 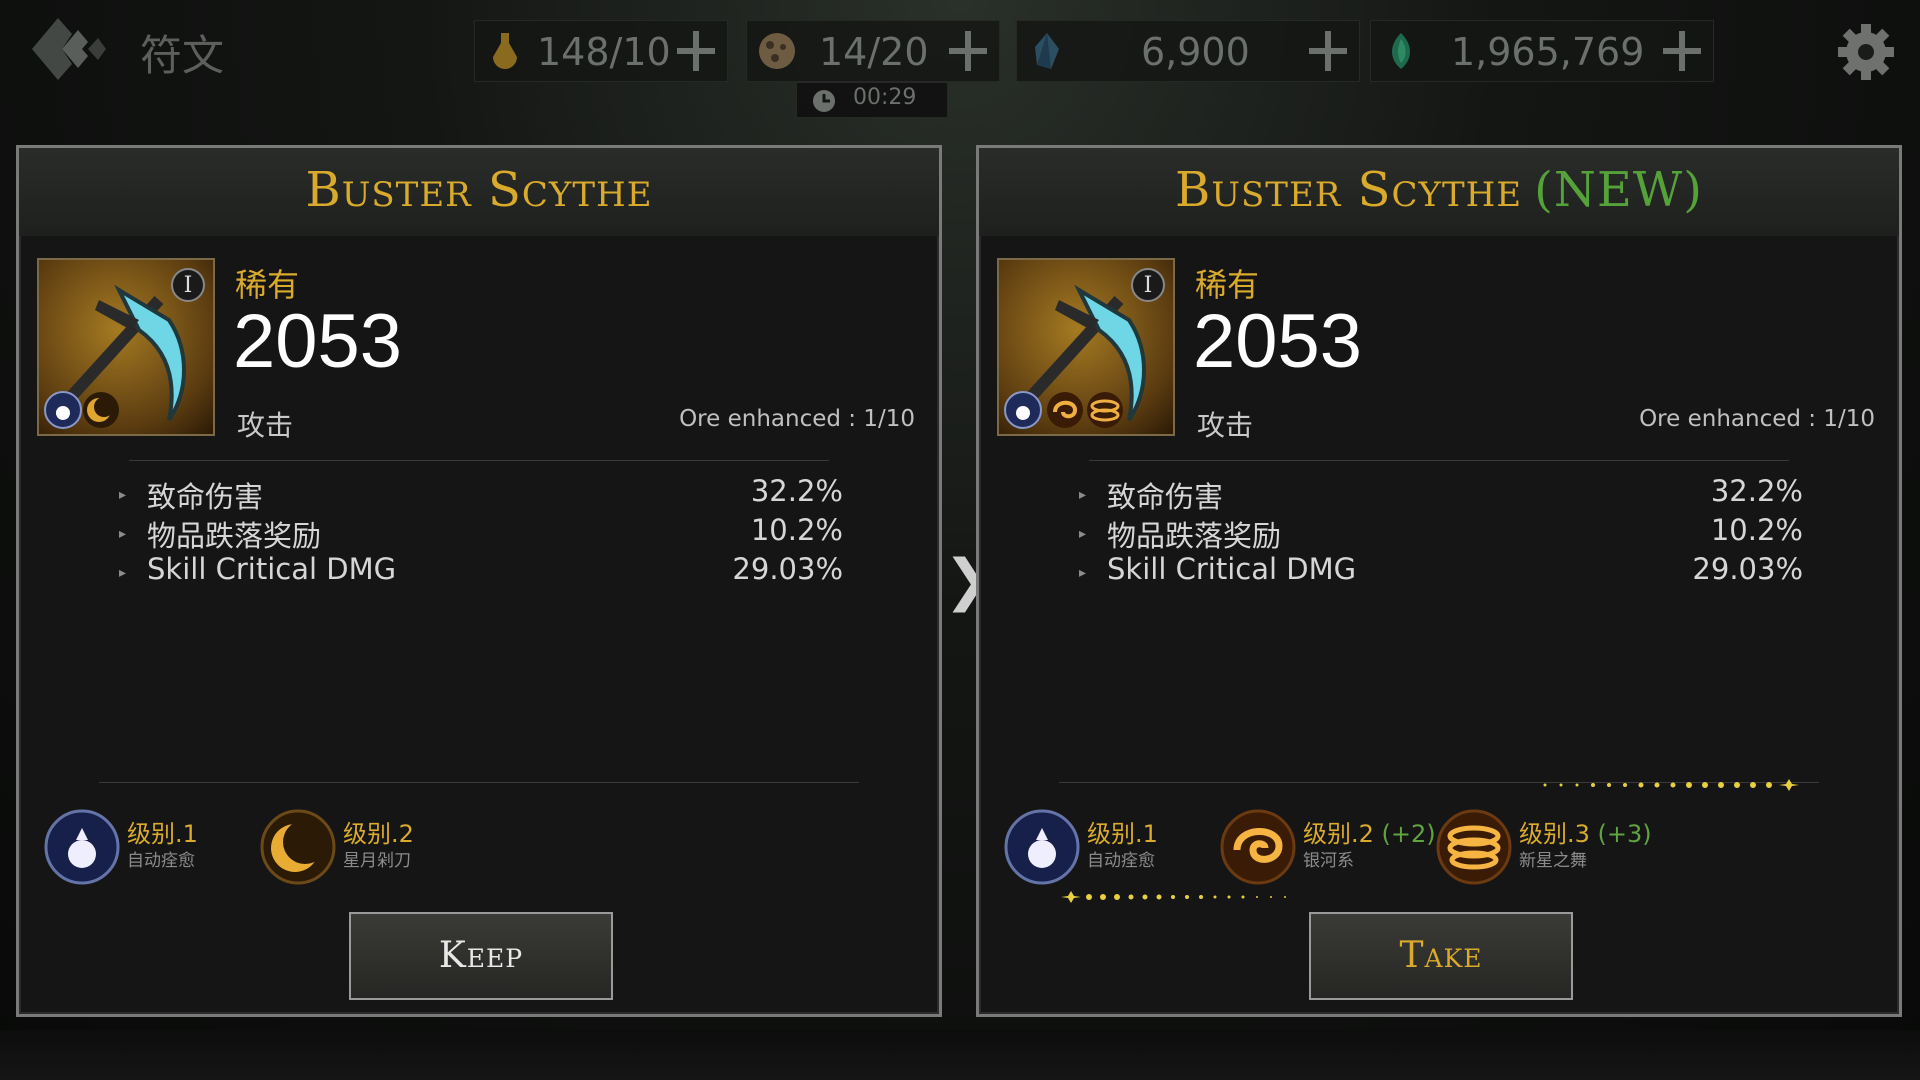 What do you see at coordinates (377, 861) in the screenshot?
I see `skill-name: 星月剁刀` at bounding box center [377, 861].